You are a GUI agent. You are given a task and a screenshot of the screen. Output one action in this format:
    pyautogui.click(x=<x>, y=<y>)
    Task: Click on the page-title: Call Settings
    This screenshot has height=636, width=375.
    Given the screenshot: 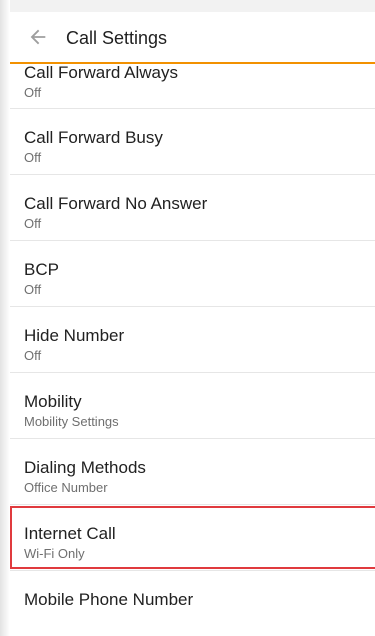 What is the action you would take?
    pyautogui.click(x=117, y=38)
    